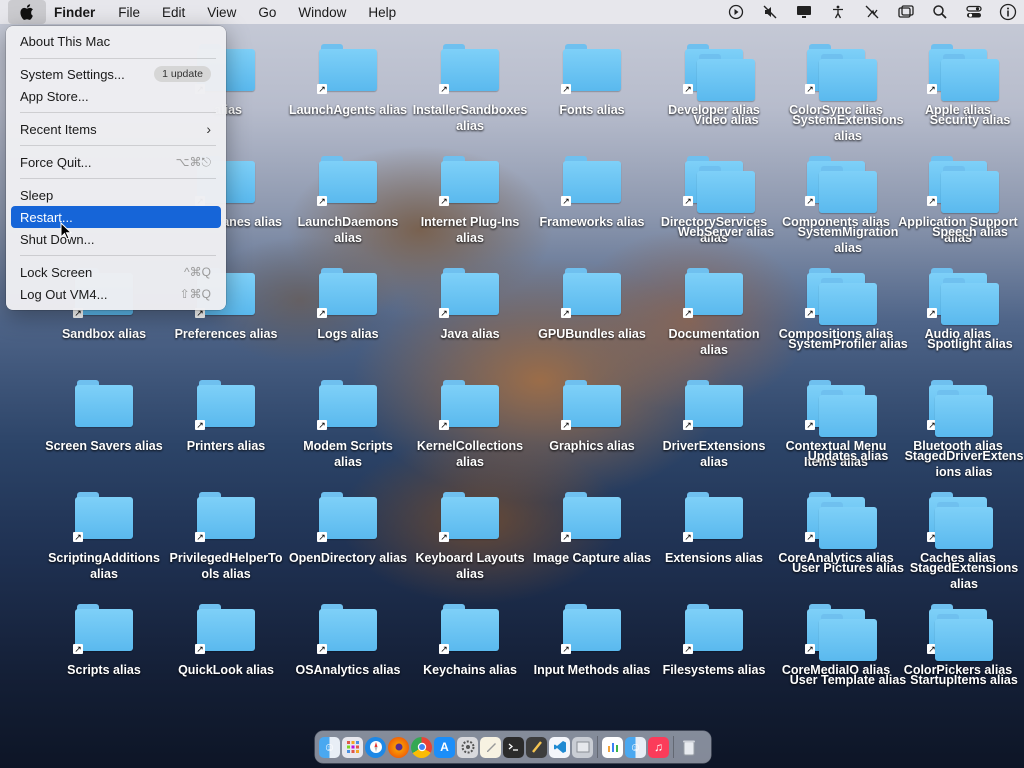 This screenshot has width=1024, height=768. Describe the element at coordinates (382, 12) in the screenshot. I see `menu-help: Help` at that location.